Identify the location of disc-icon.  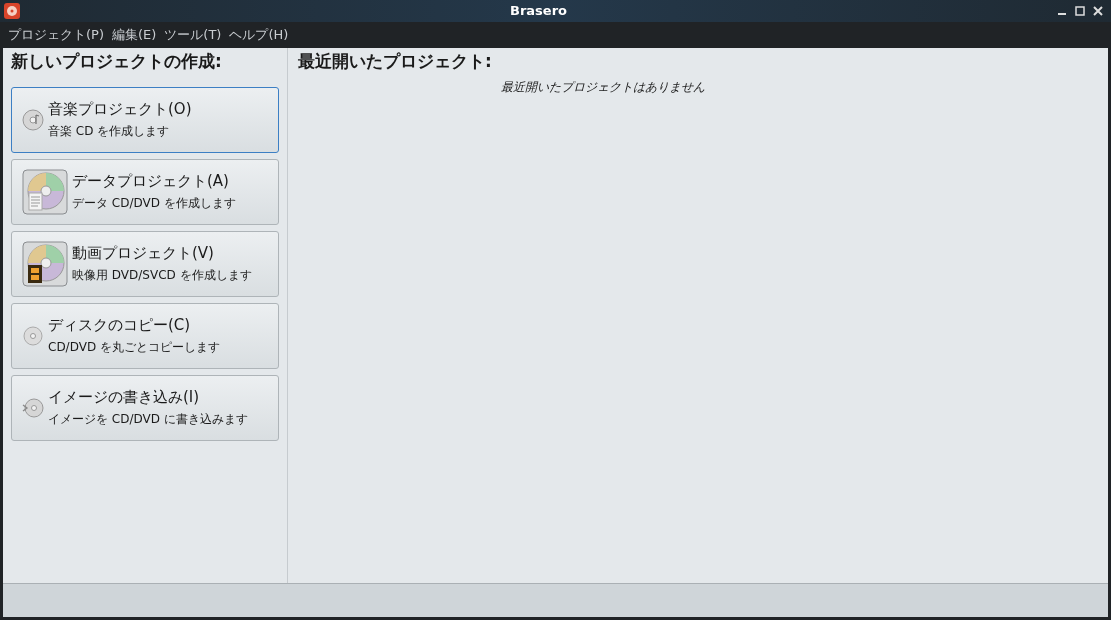
(33, 335).